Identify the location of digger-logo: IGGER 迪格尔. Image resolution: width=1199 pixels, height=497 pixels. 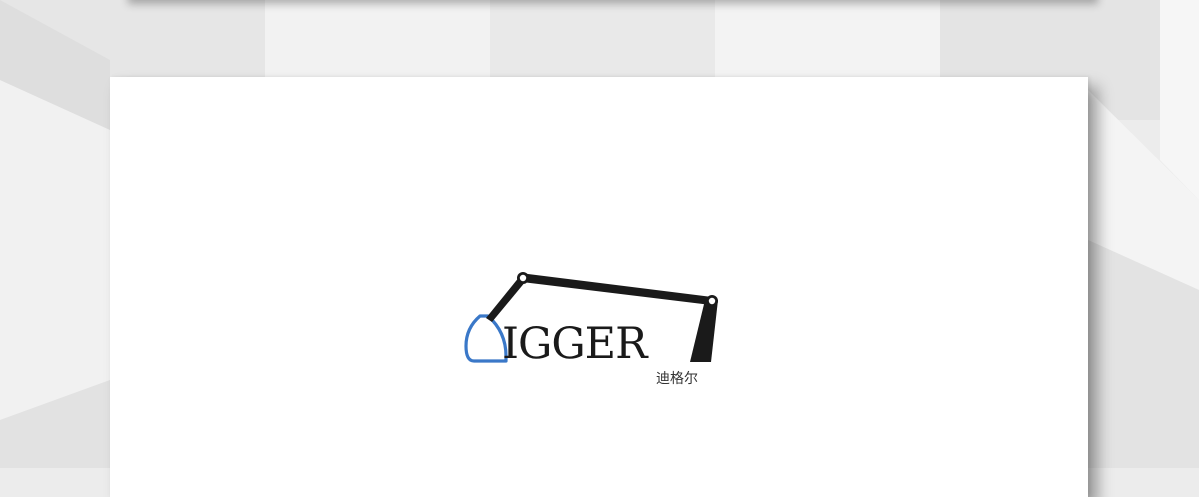
(597, 331).